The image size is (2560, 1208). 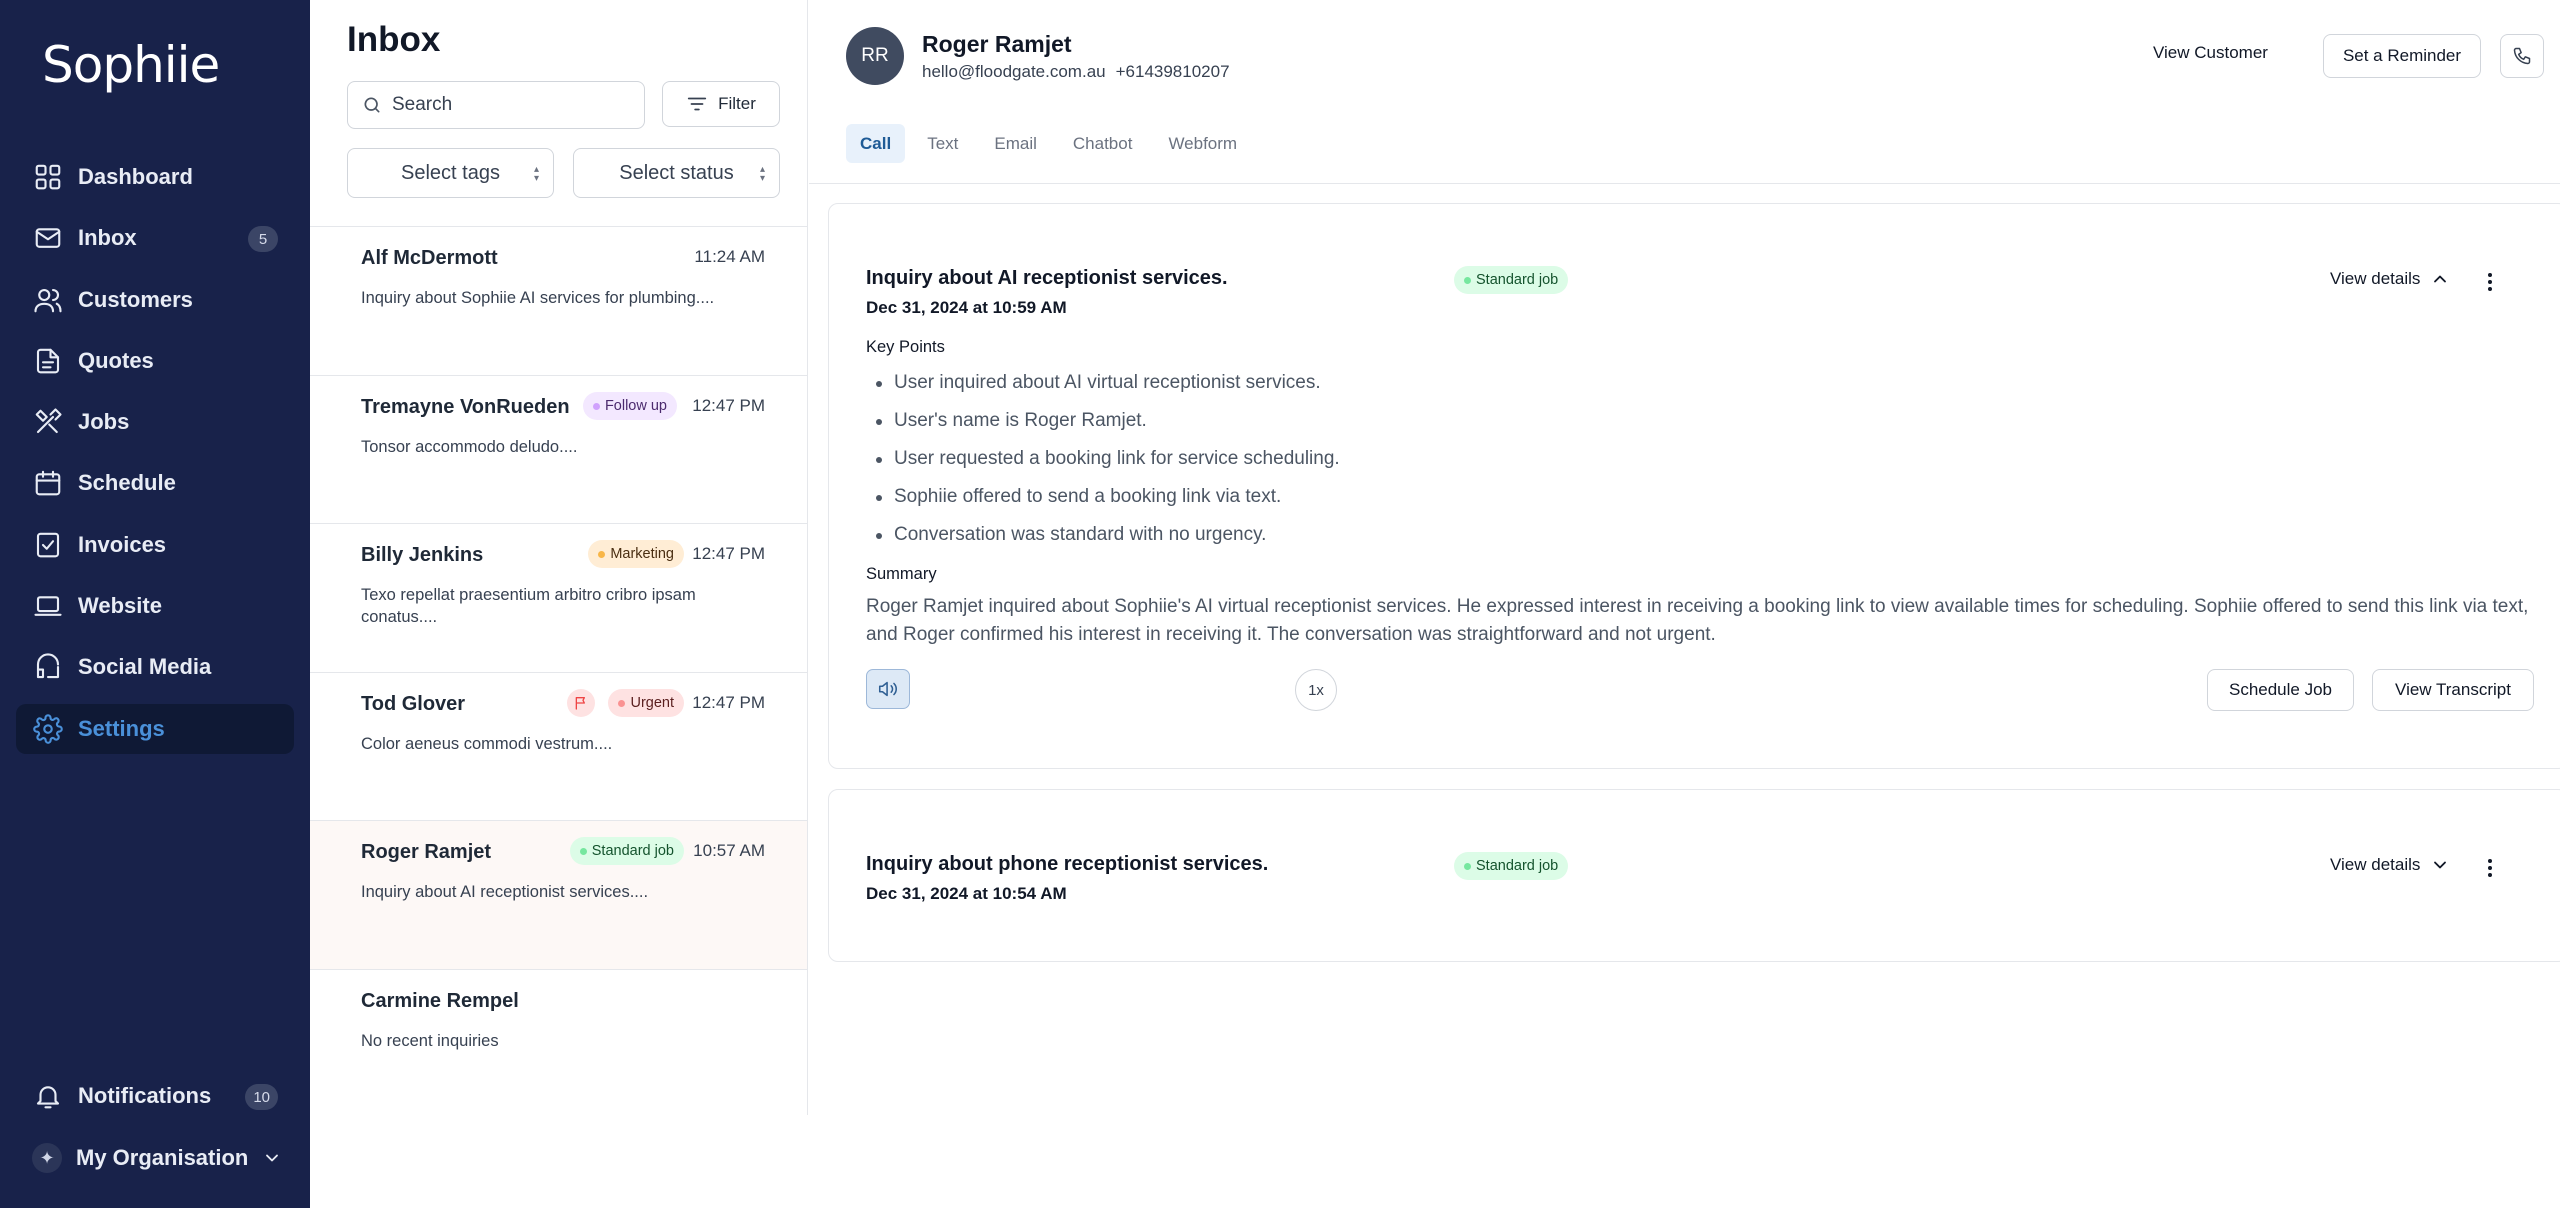 What do you see at coordinates (162, 1157) in the screenshot?
I see `organisation-label: My Organisation` at bounding box center [162, 1157].